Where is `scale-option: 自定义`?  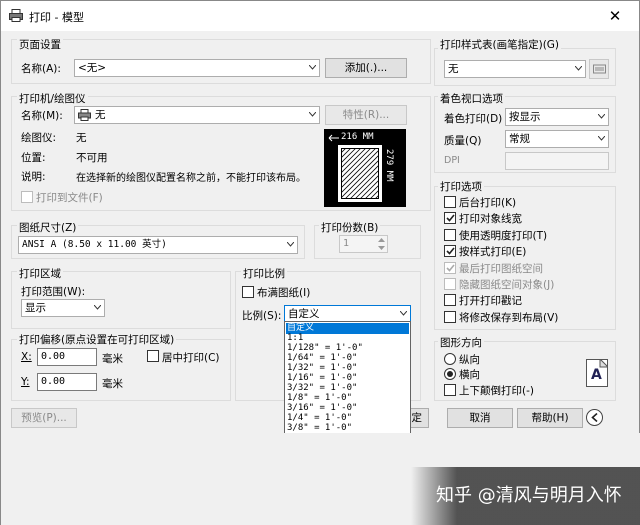 scale-option: 自定义 is located at coordinates (347, 328).